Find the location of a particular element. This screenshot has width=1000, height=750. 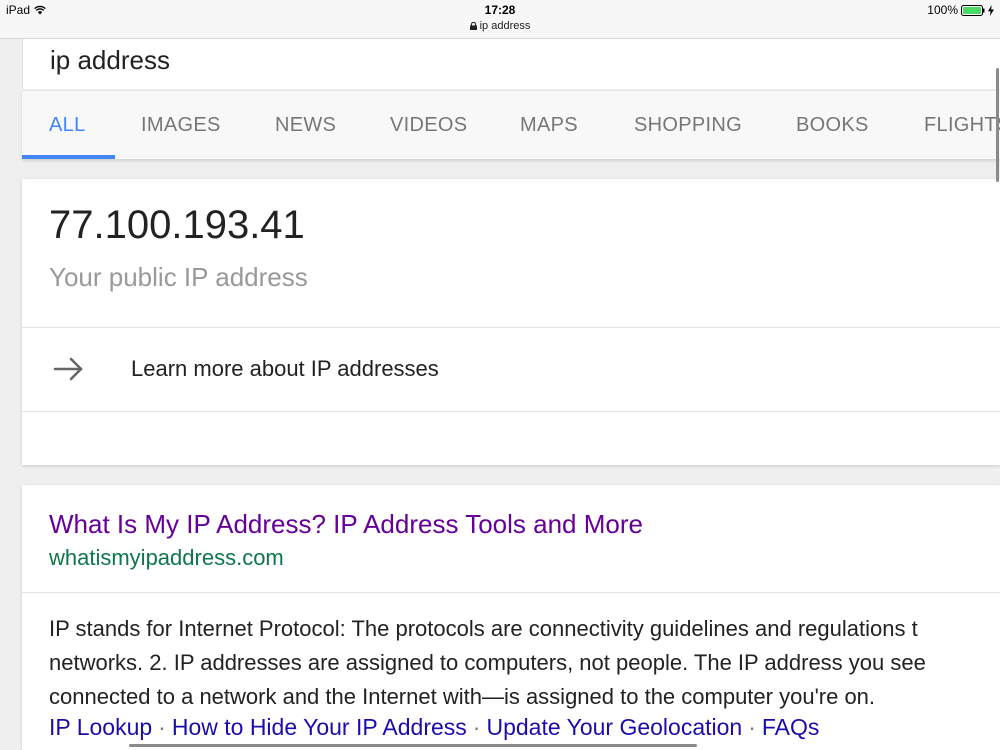

active-tab-indicator is located at coordinates (68, 157).